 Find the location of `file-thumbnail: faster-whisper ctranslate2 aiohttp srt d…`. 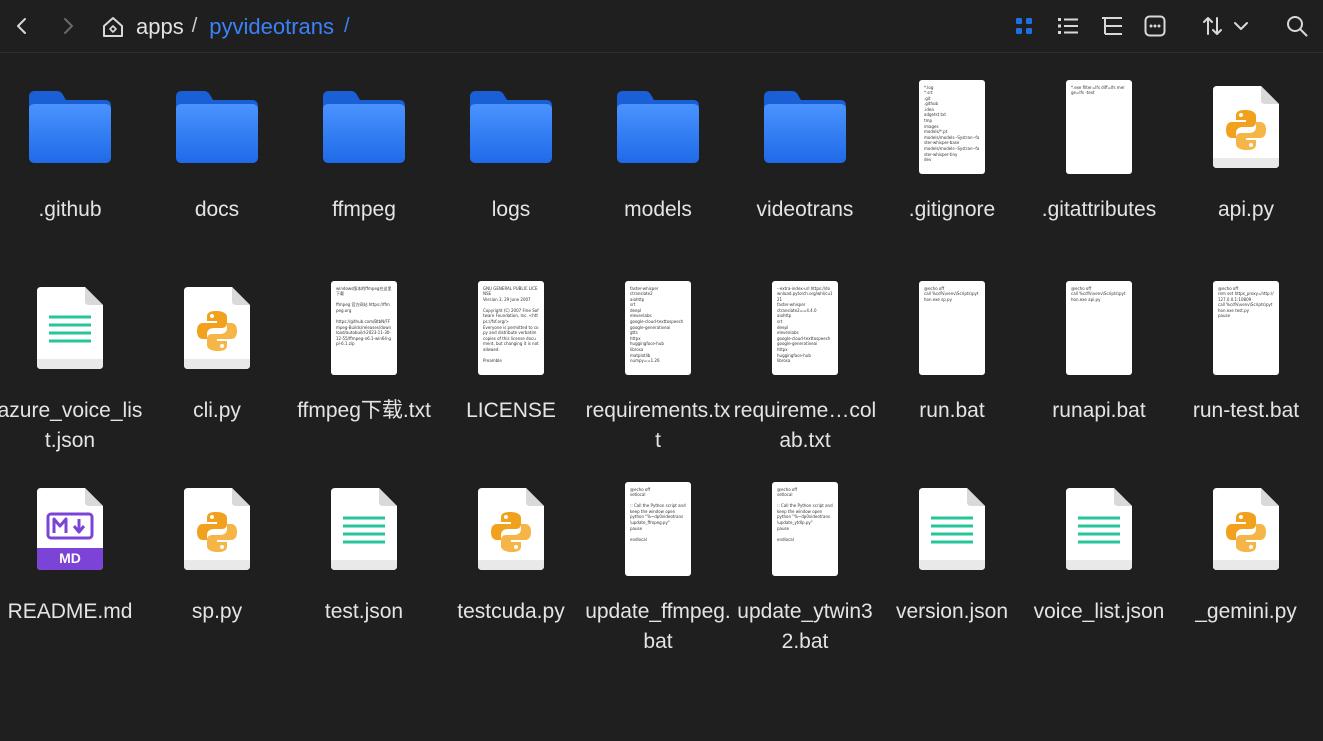

file-thumbnail: faster-whisper ctranslate2 aiohttp srt d… is located at coordinates (658, 327).